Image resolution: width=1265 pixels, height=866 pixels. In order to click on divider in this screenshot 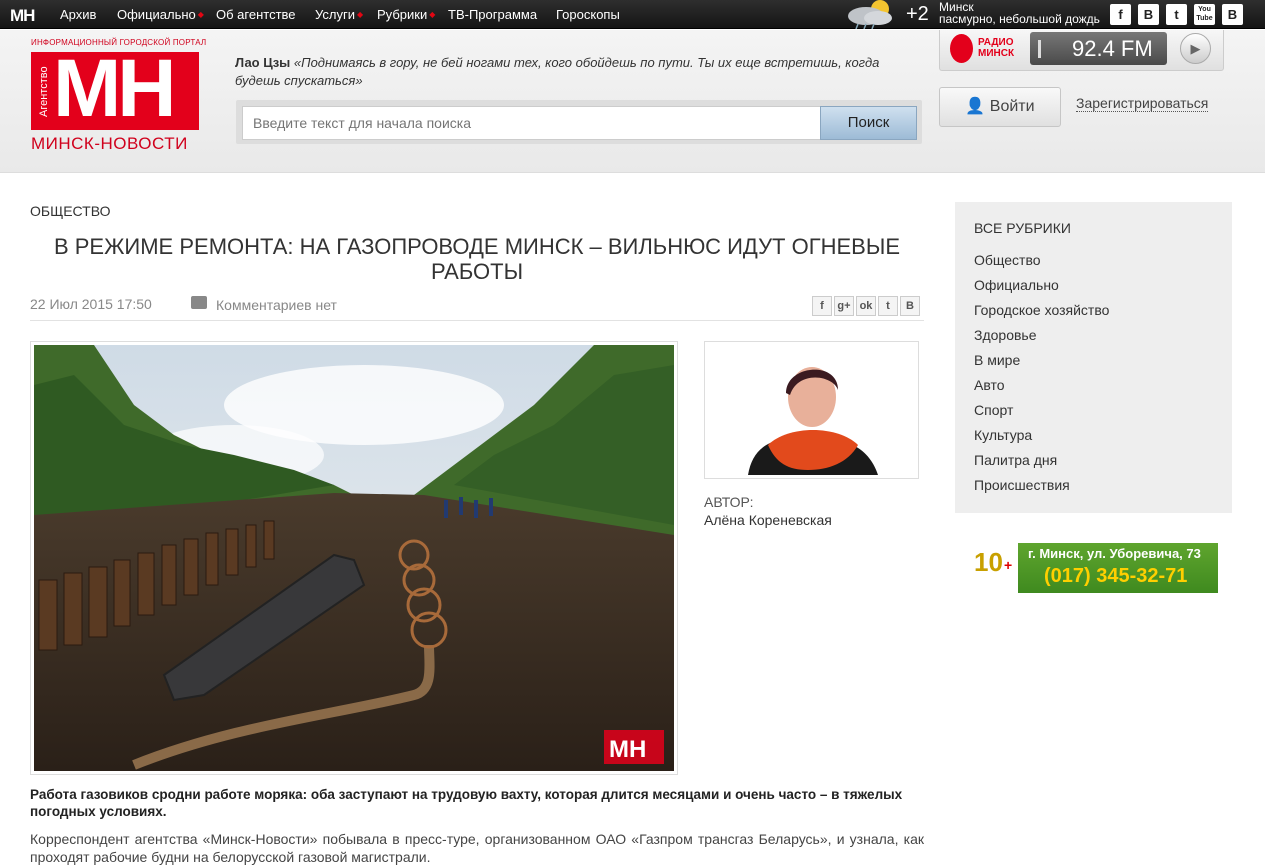, I will do `click(477, 320)`.